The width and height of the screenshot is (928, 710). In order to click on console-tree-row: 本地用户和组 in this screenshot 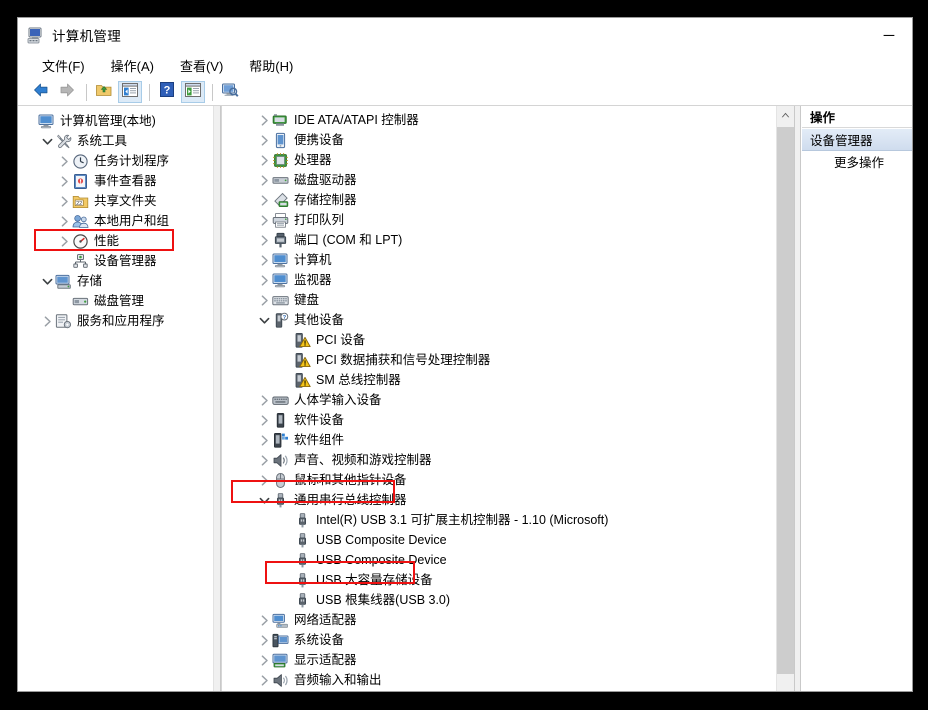, I will do `click(115, 221)`.